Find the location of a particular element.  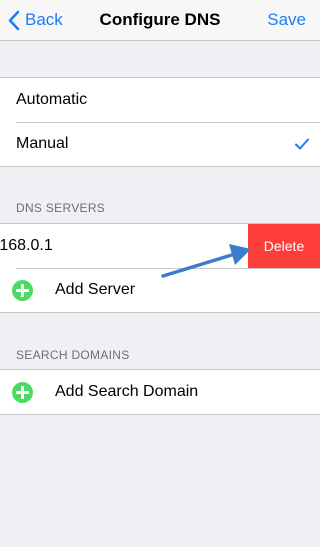

search-domains-group: Add Search Domain is located at coordinates (160, 392).